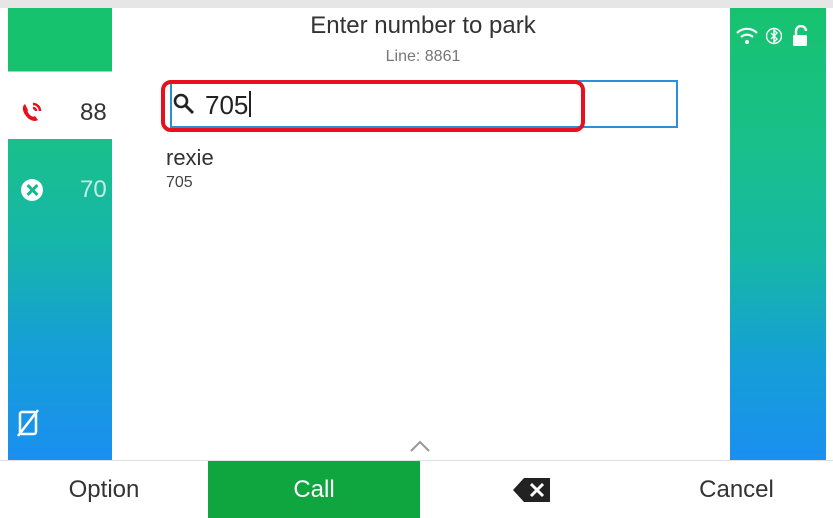 The height and width of the screenshot is (518, 833). What do you see at coordinates (104, 489) in the screenshot?
I see `option-button: Option` at bounding box center [104, 489].